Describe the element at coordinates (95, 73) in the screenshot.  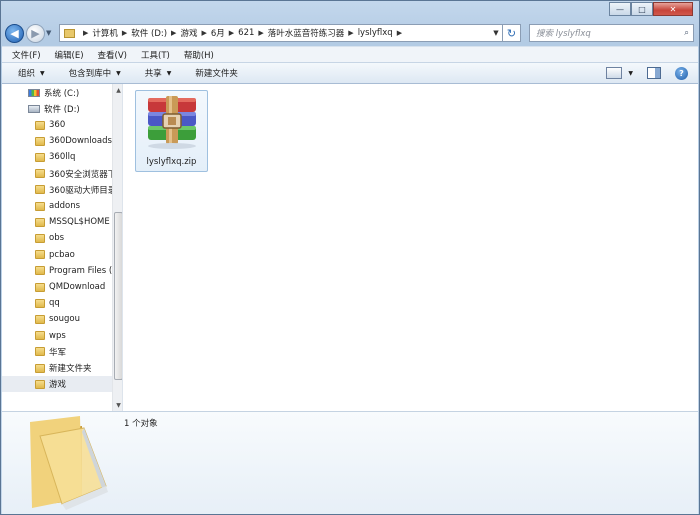
I see `include-library-button: 包含到库中 ▼` at that location.